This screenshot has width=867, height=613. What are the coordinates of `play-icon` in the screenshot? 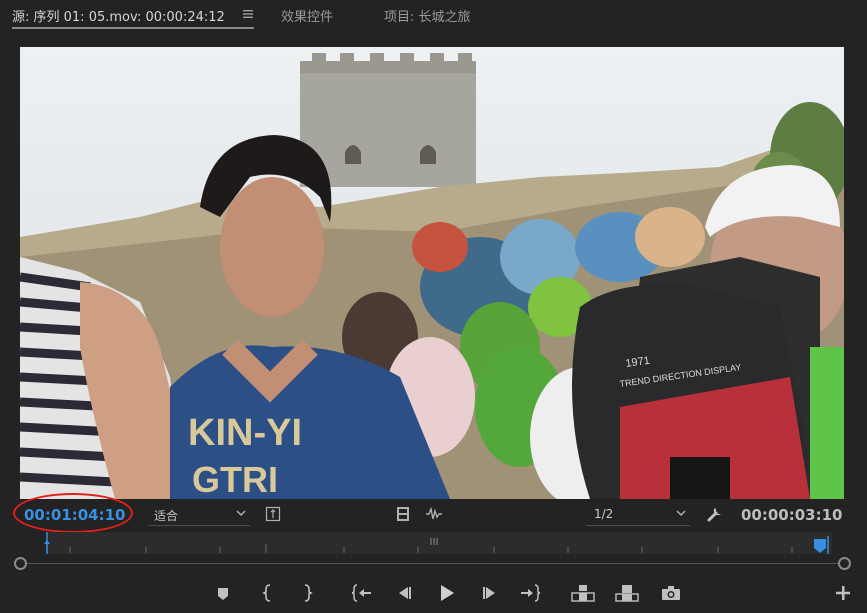 It's located at (447, 593).